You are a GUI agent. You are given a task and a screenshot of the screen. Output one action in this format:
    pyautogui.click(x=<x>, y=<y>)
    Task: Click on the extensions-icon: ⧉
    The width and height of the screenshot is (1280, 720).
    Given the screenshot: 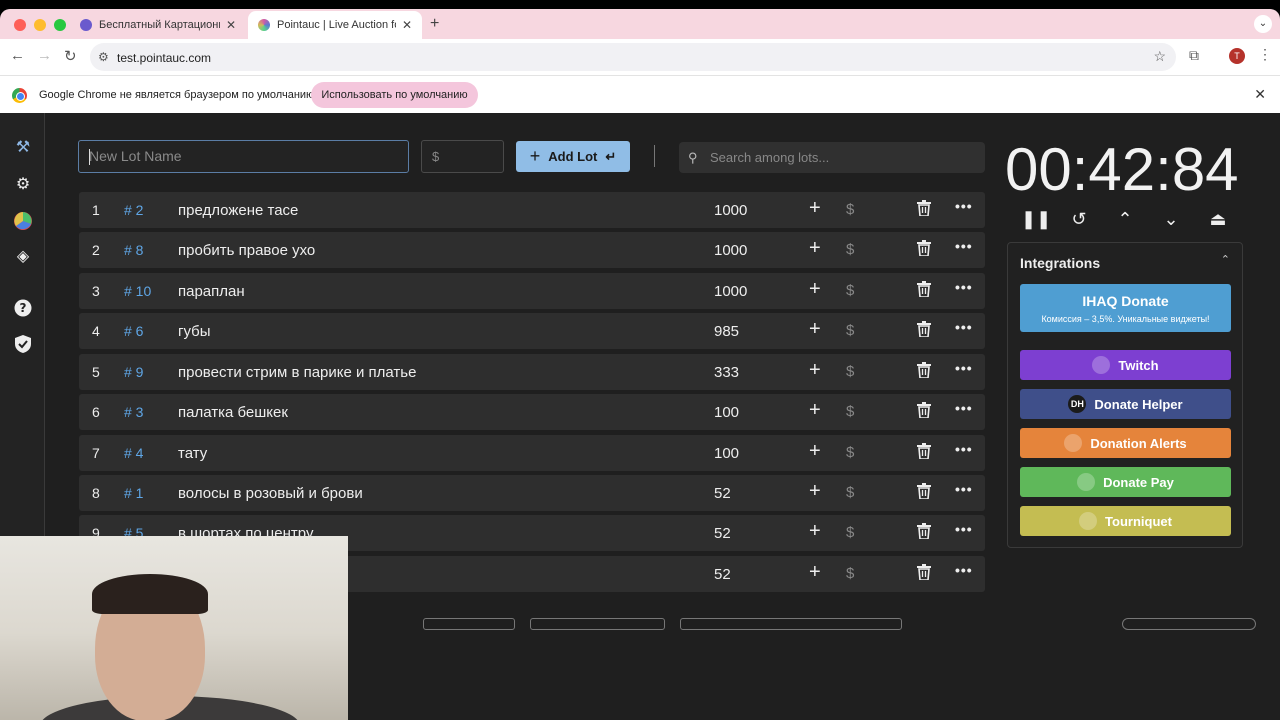 What is the action you would take?
    pyautogui.click(x=1194, y=55)
    